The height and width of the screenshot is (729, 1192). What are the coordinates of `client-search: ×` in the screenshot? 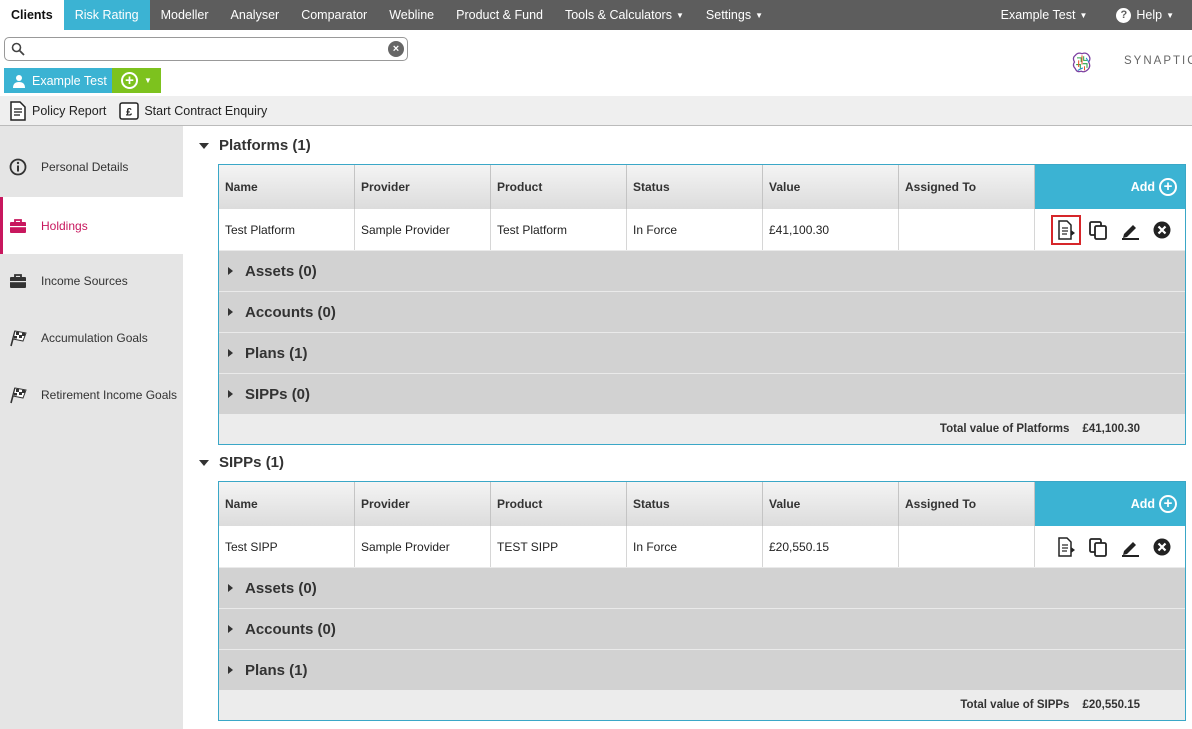 It's located at (206, 49).